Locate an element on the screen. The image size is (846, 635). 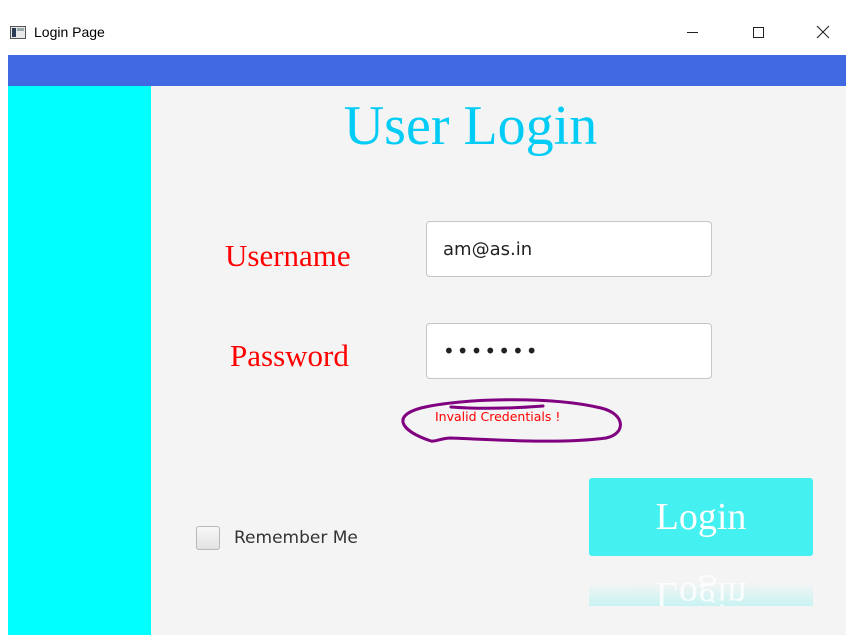
sidebar-panel is located at coordinates (79, 360).